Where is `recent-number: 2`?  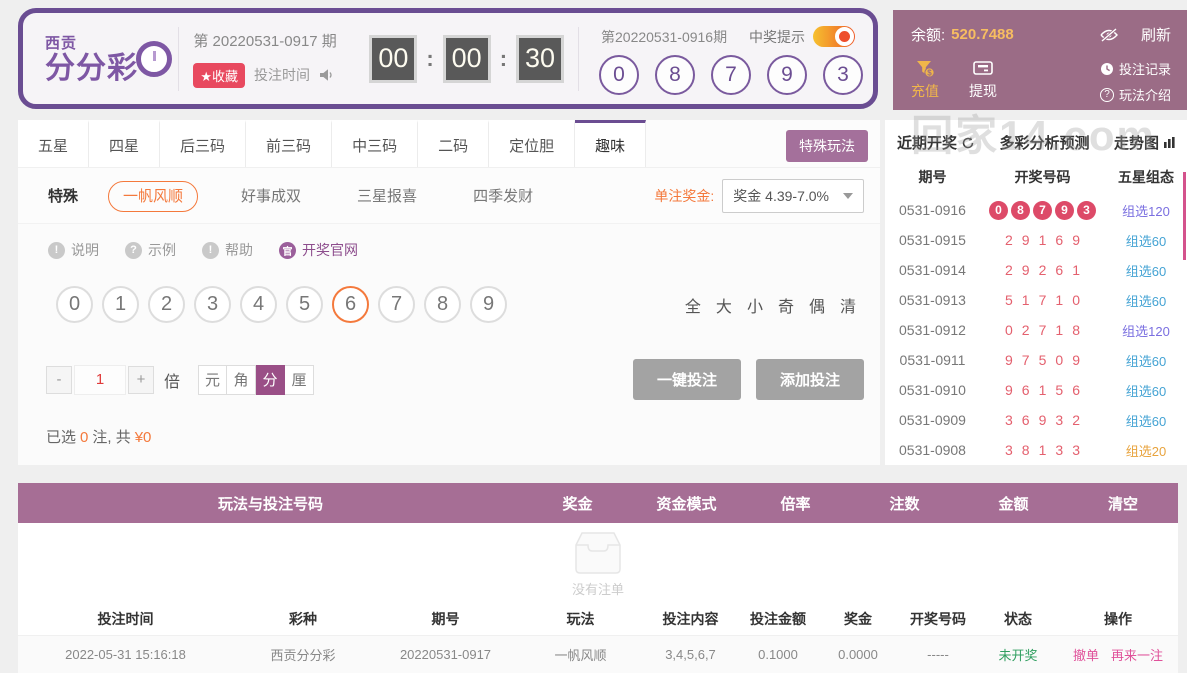 recent-number: 2 is located at coordinates (1025, 330).